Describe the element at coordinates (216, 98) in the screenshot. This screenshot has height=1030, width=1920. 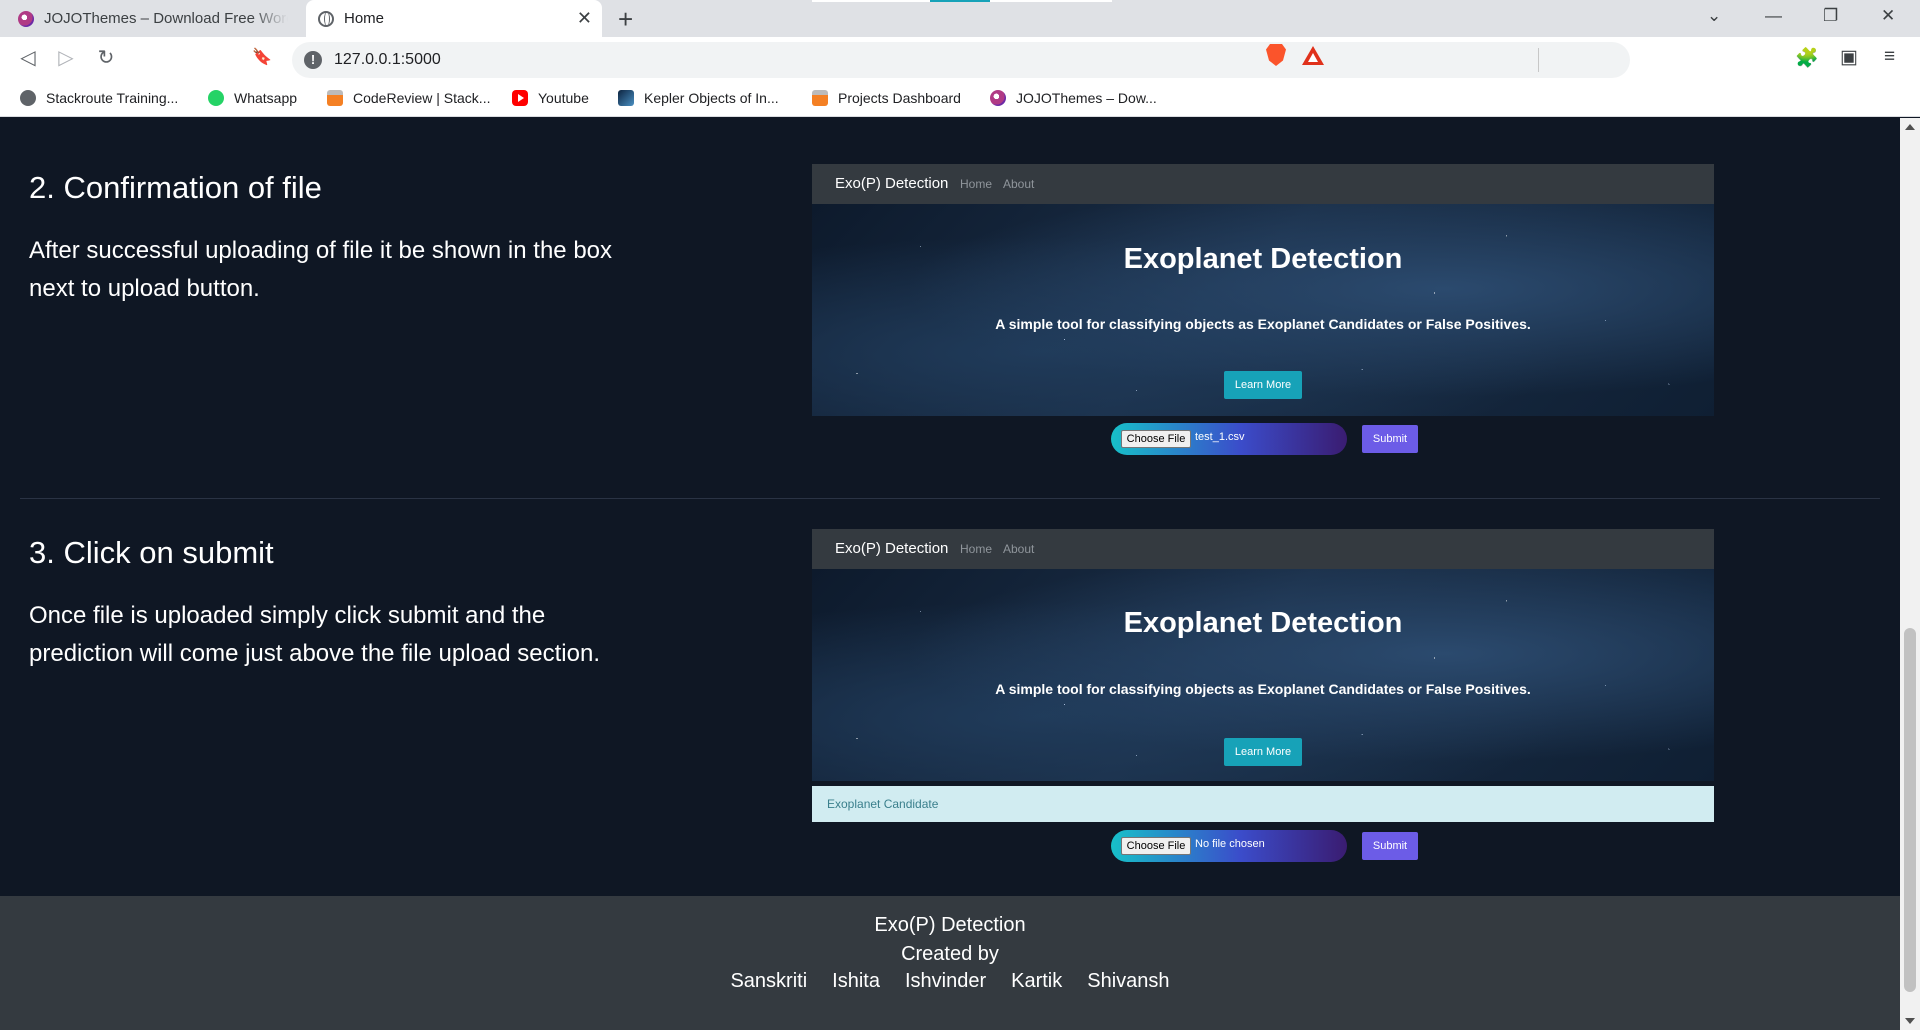
I see `whatsapp-icon` at that location.